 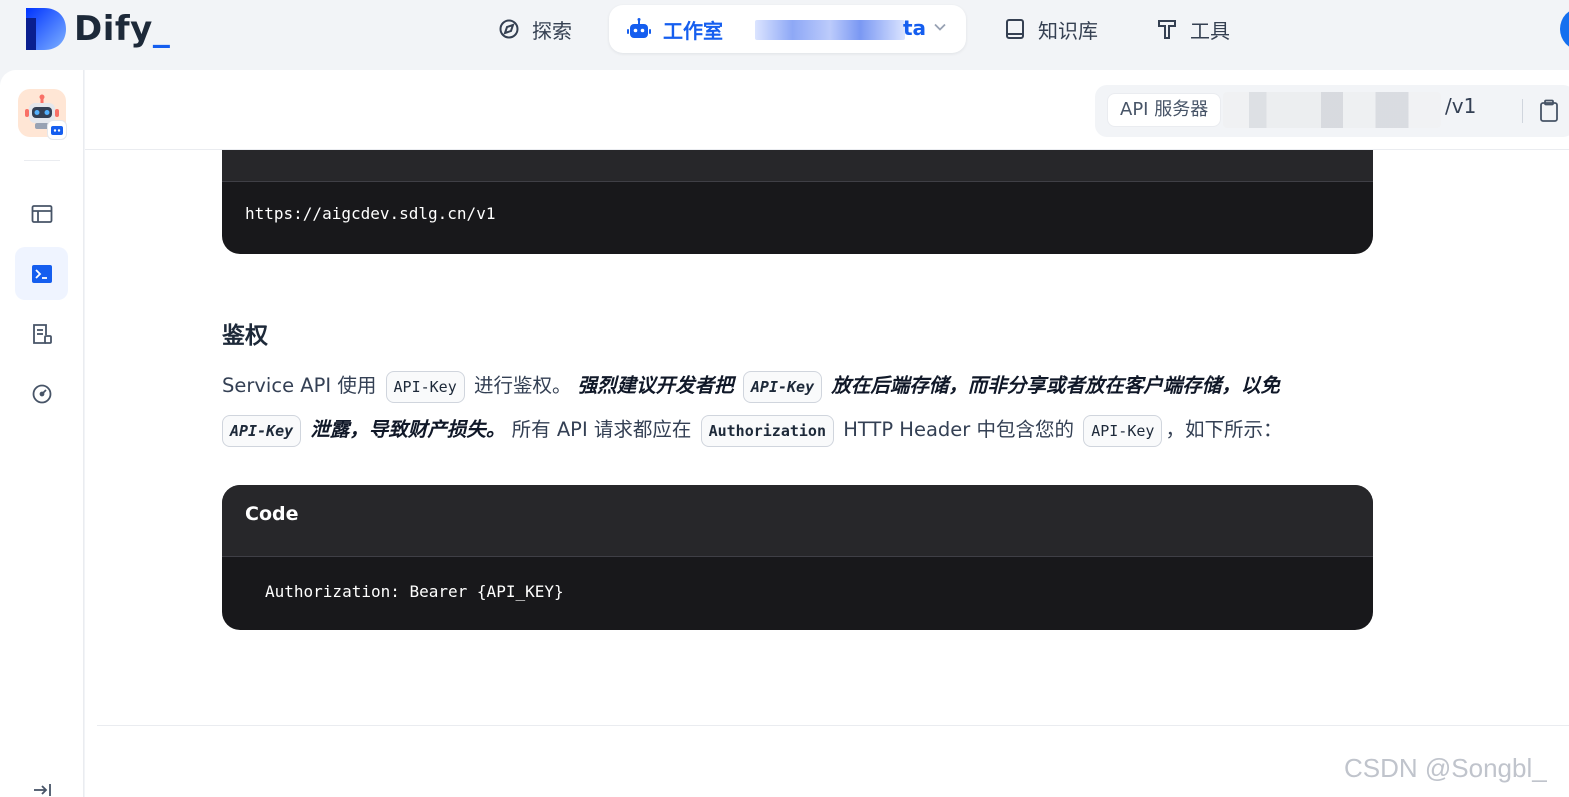 I want to click on nav-studio-label: 工作室, so click(x=693, y=30).